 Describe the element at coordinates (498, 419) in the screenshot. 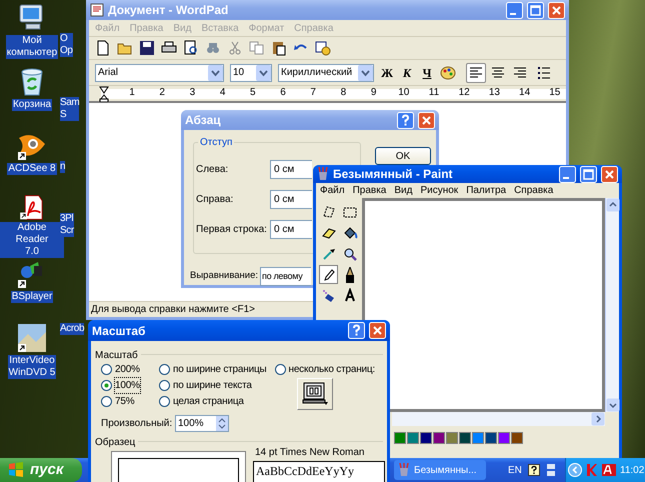

I see `horizontal-scrollbar` at that location.